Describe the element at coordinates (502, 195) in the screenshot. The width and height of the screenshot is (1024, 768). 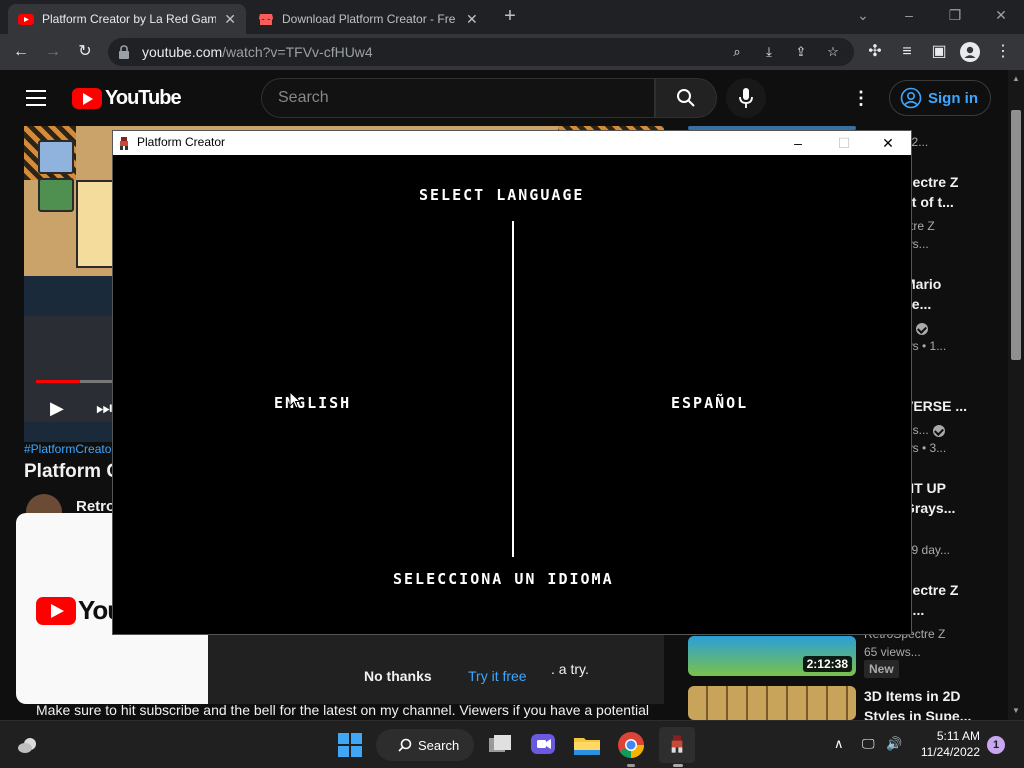
I see `select-language-heading: SELECT LANGUAGE` at that location.